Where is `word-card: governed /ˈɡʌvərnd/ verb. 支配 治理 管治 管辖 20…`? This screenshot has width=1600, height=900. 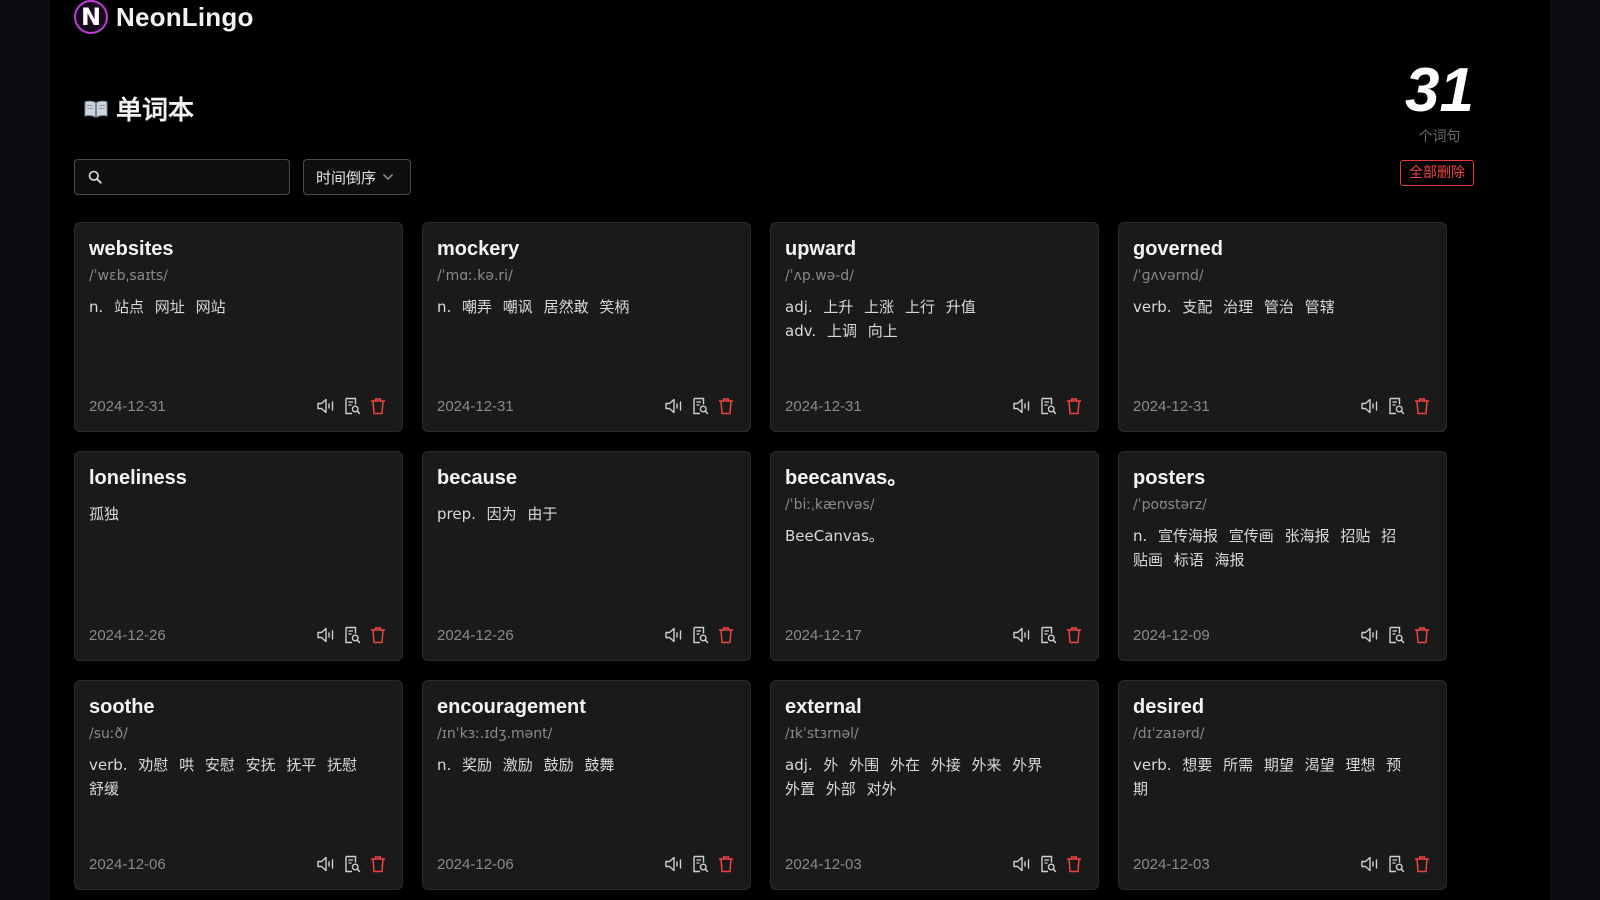
word-card: governed /ˈɡʌvərnd/ verb. 支配 治理 管治 管辖 20… is located at coordinates (1282, 327).